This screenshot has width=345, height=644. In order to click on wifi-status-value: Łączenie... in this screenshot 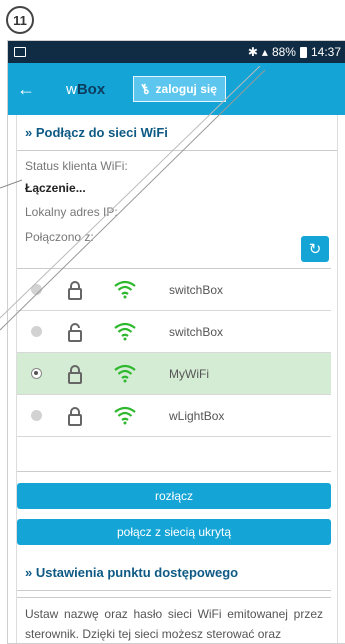, I will do `click(55, 188)`.